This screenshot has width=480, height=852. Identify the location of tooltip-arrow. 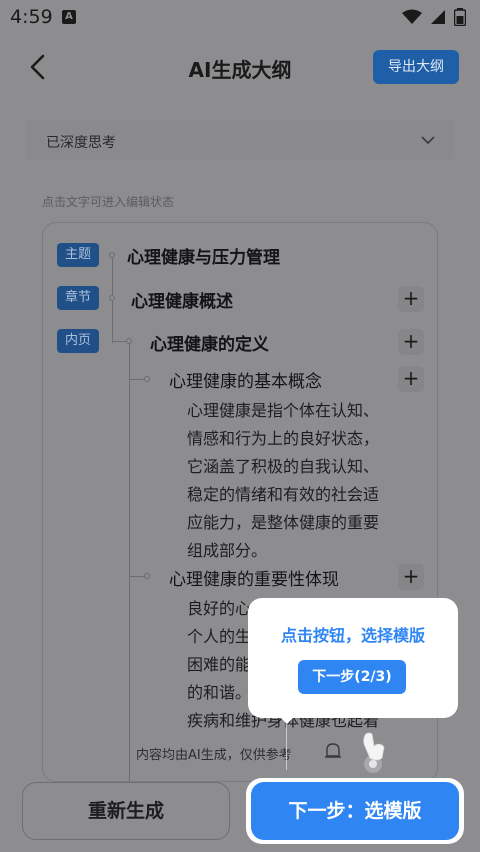
(287, 720).